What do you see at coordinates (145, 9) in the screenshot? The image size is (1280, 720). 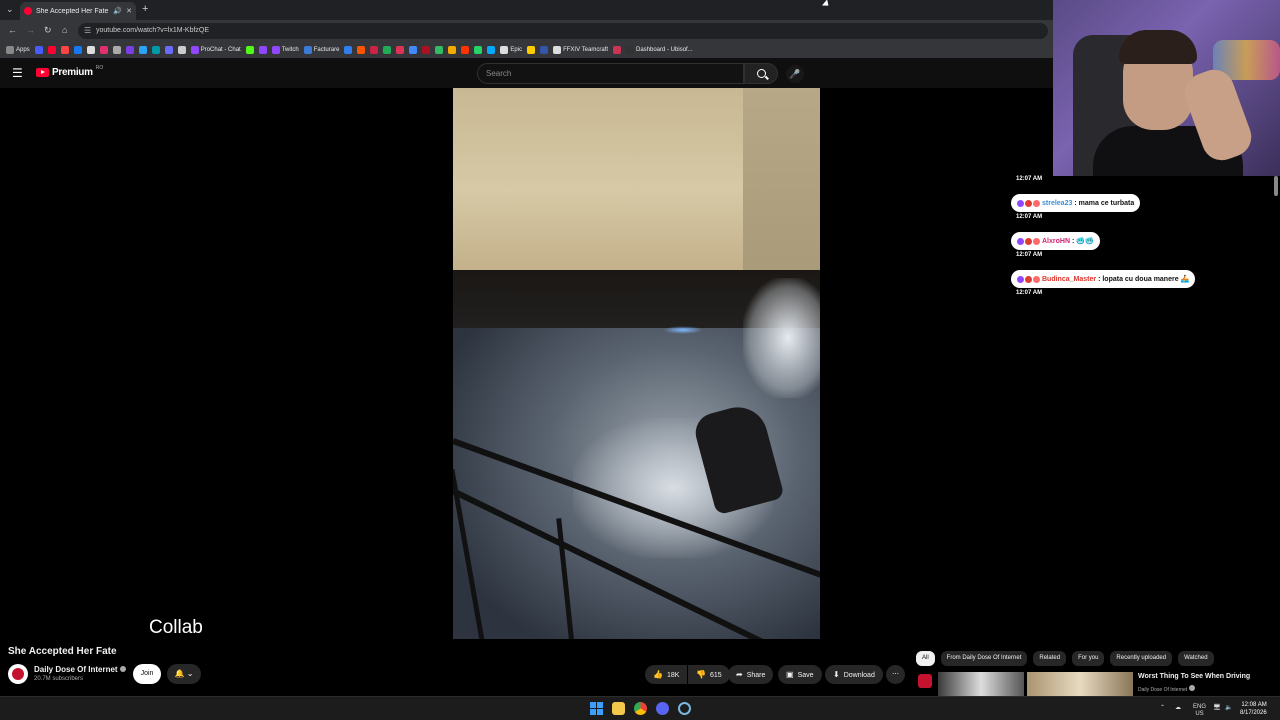 I see `new-tab-icon: +` at bounding box center [145, 9].